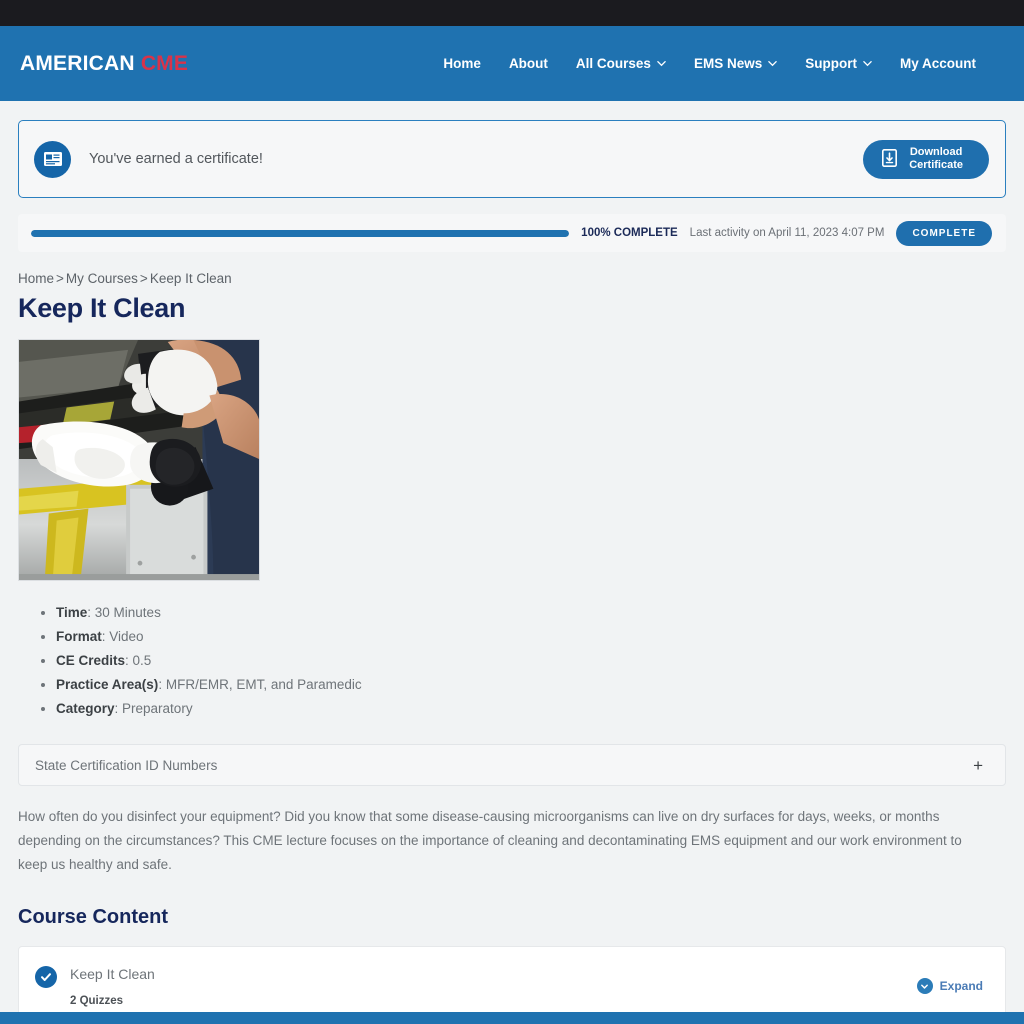 The height and width of the screenshot is (1024, 1024). I want to click on certificate-icon, so click(52, 159).